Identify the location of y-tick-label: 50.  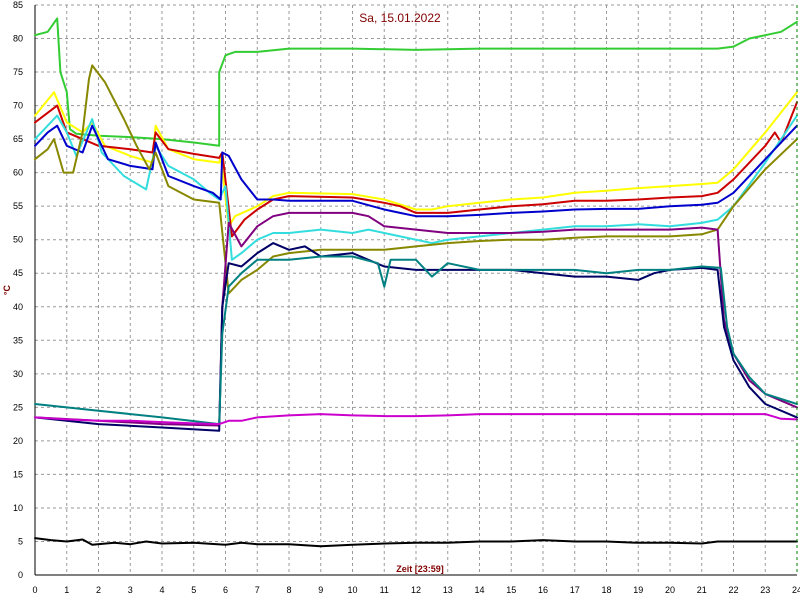
(18, 240).